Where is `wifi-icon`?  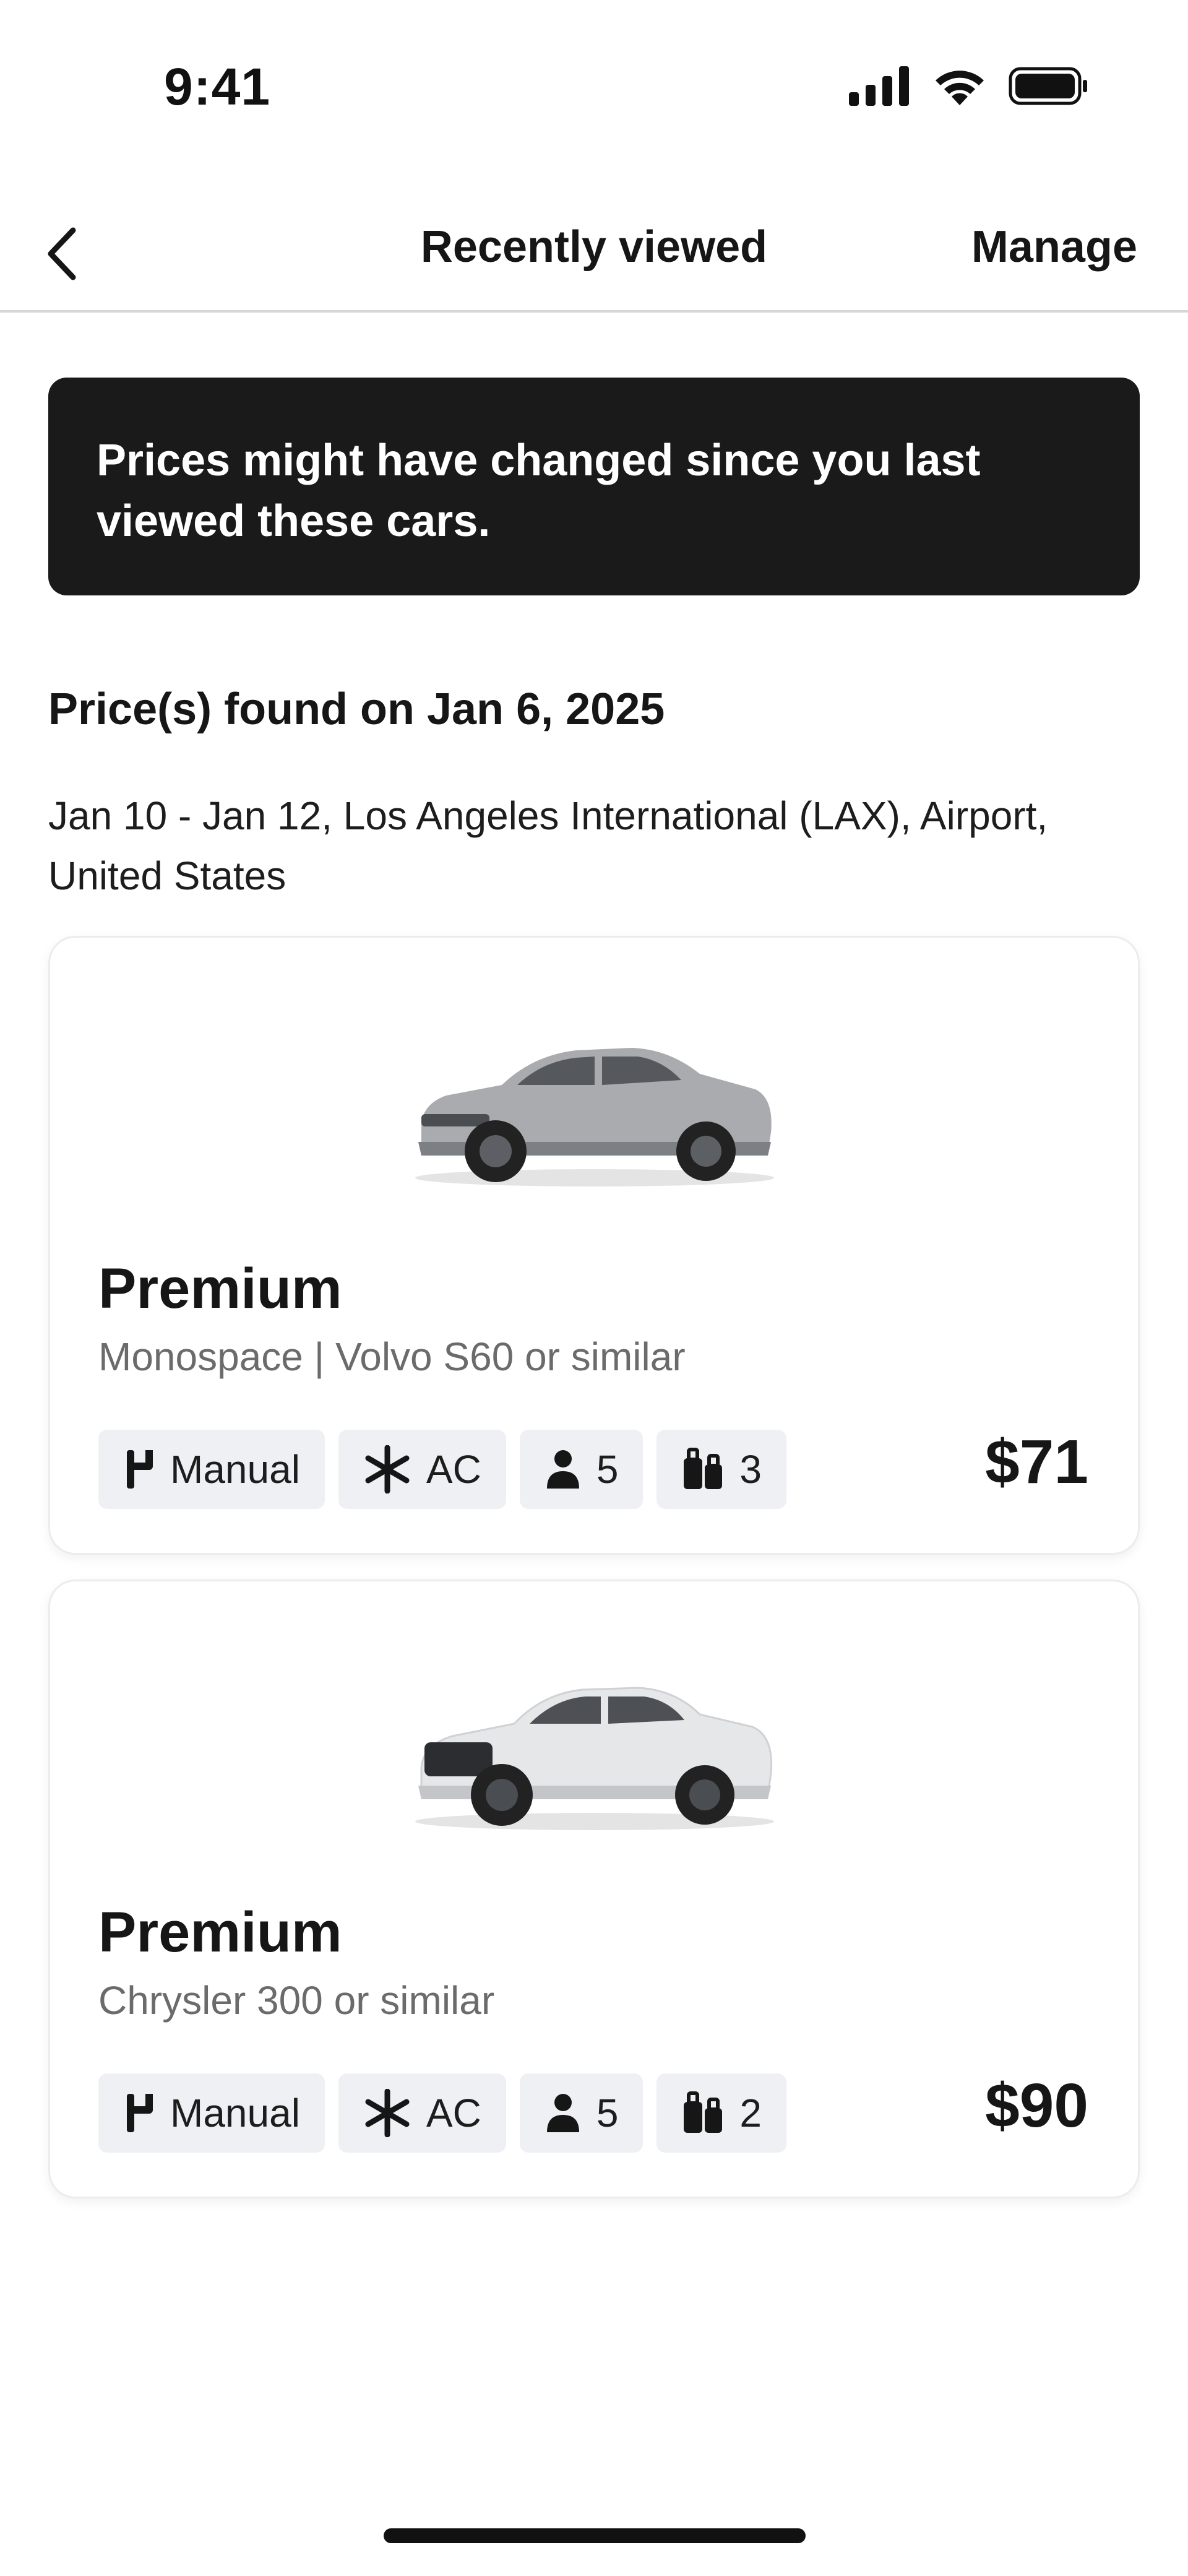
wifi-icon is located at coordinates (960, 88).